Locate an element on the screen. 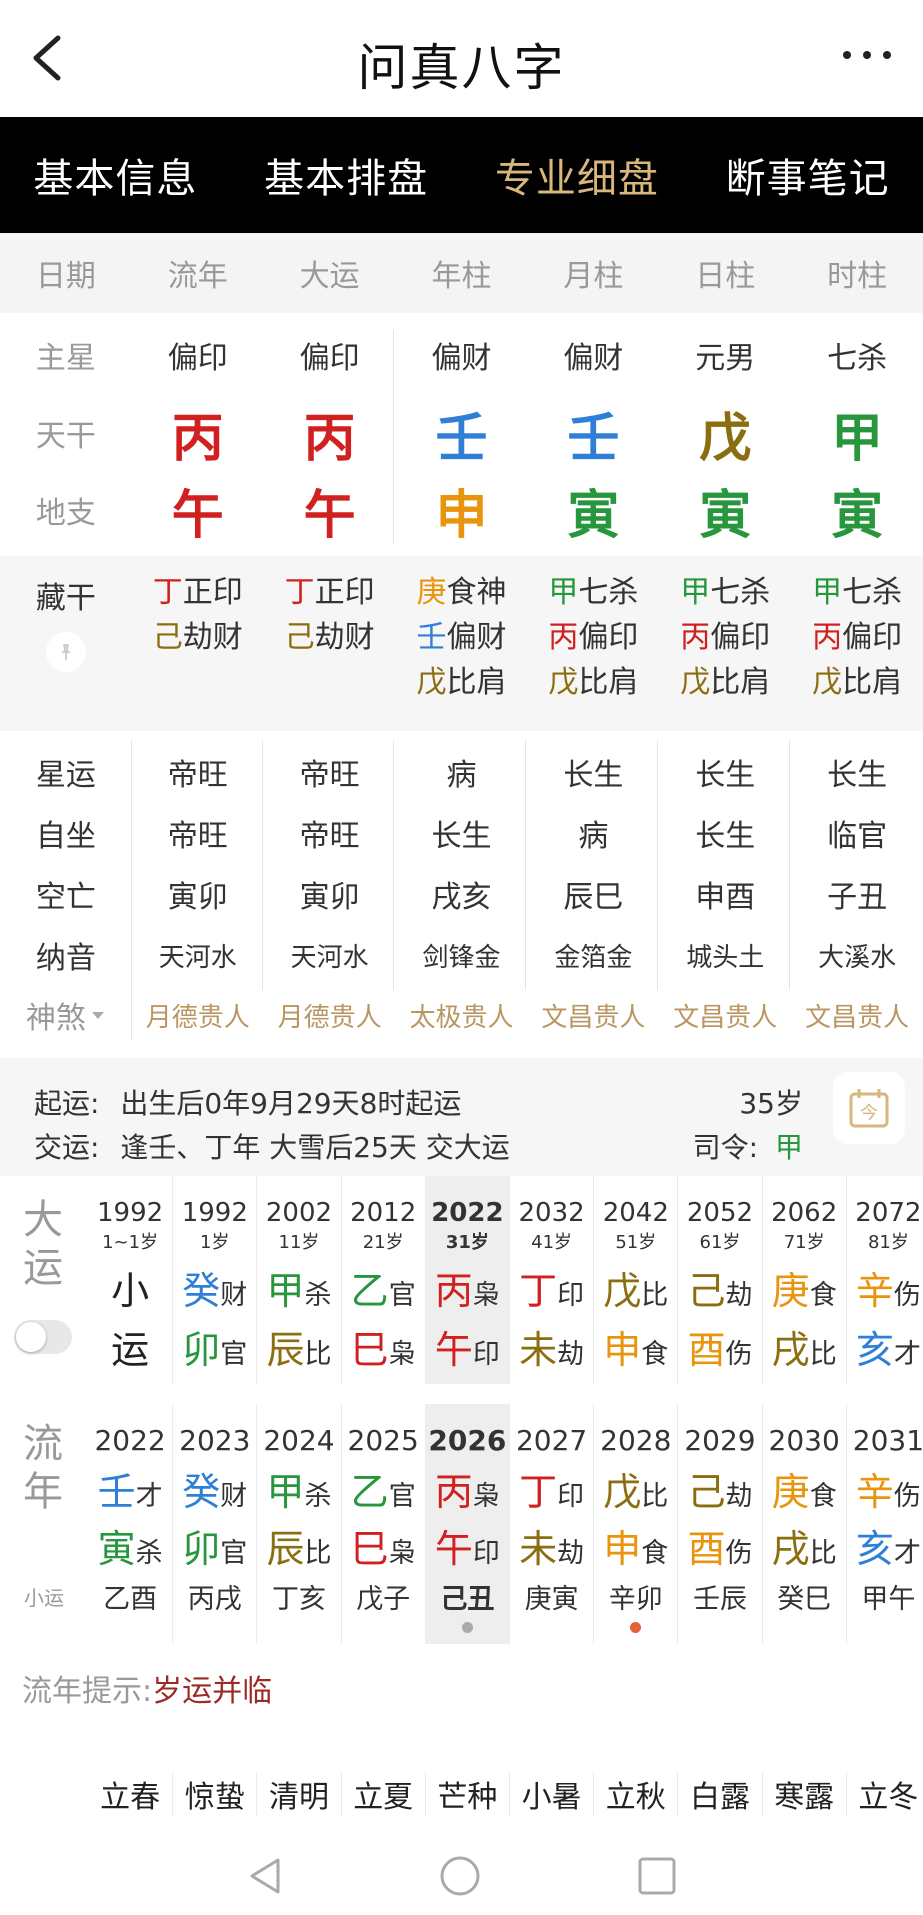  dayun-stem: 甲 is located at coordinates (285, 1291).